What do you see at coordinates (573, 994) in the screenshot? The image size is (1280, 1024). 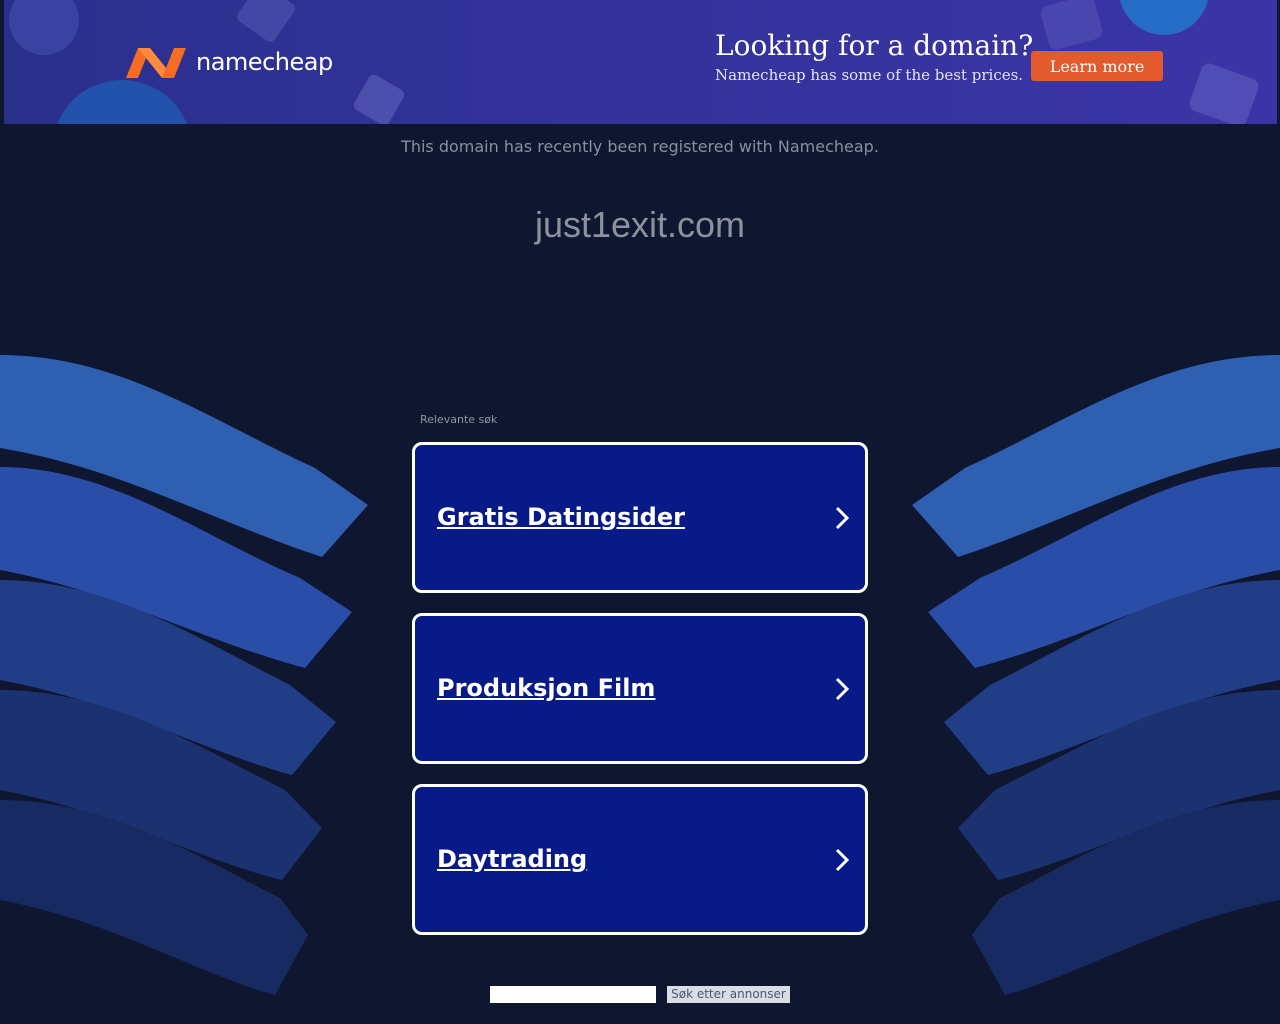 I see `ad-search-input` at bounding box center [573, 994].